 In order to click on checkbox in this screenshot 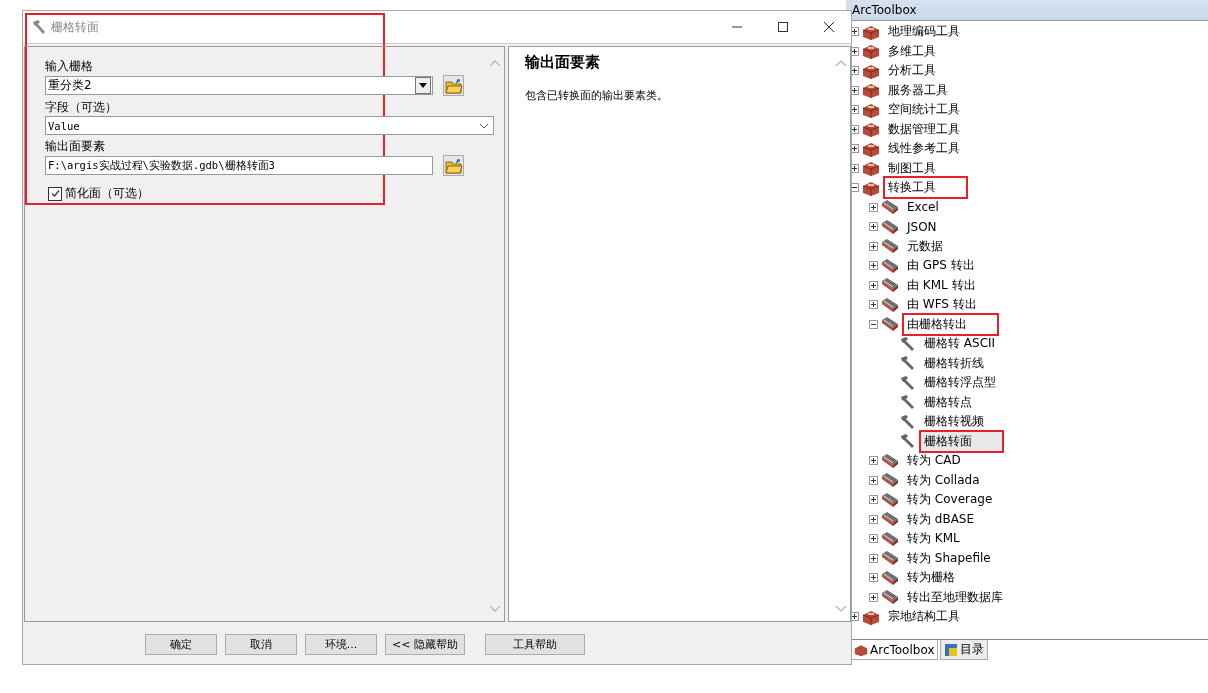, I will do `click(55, 193)`.